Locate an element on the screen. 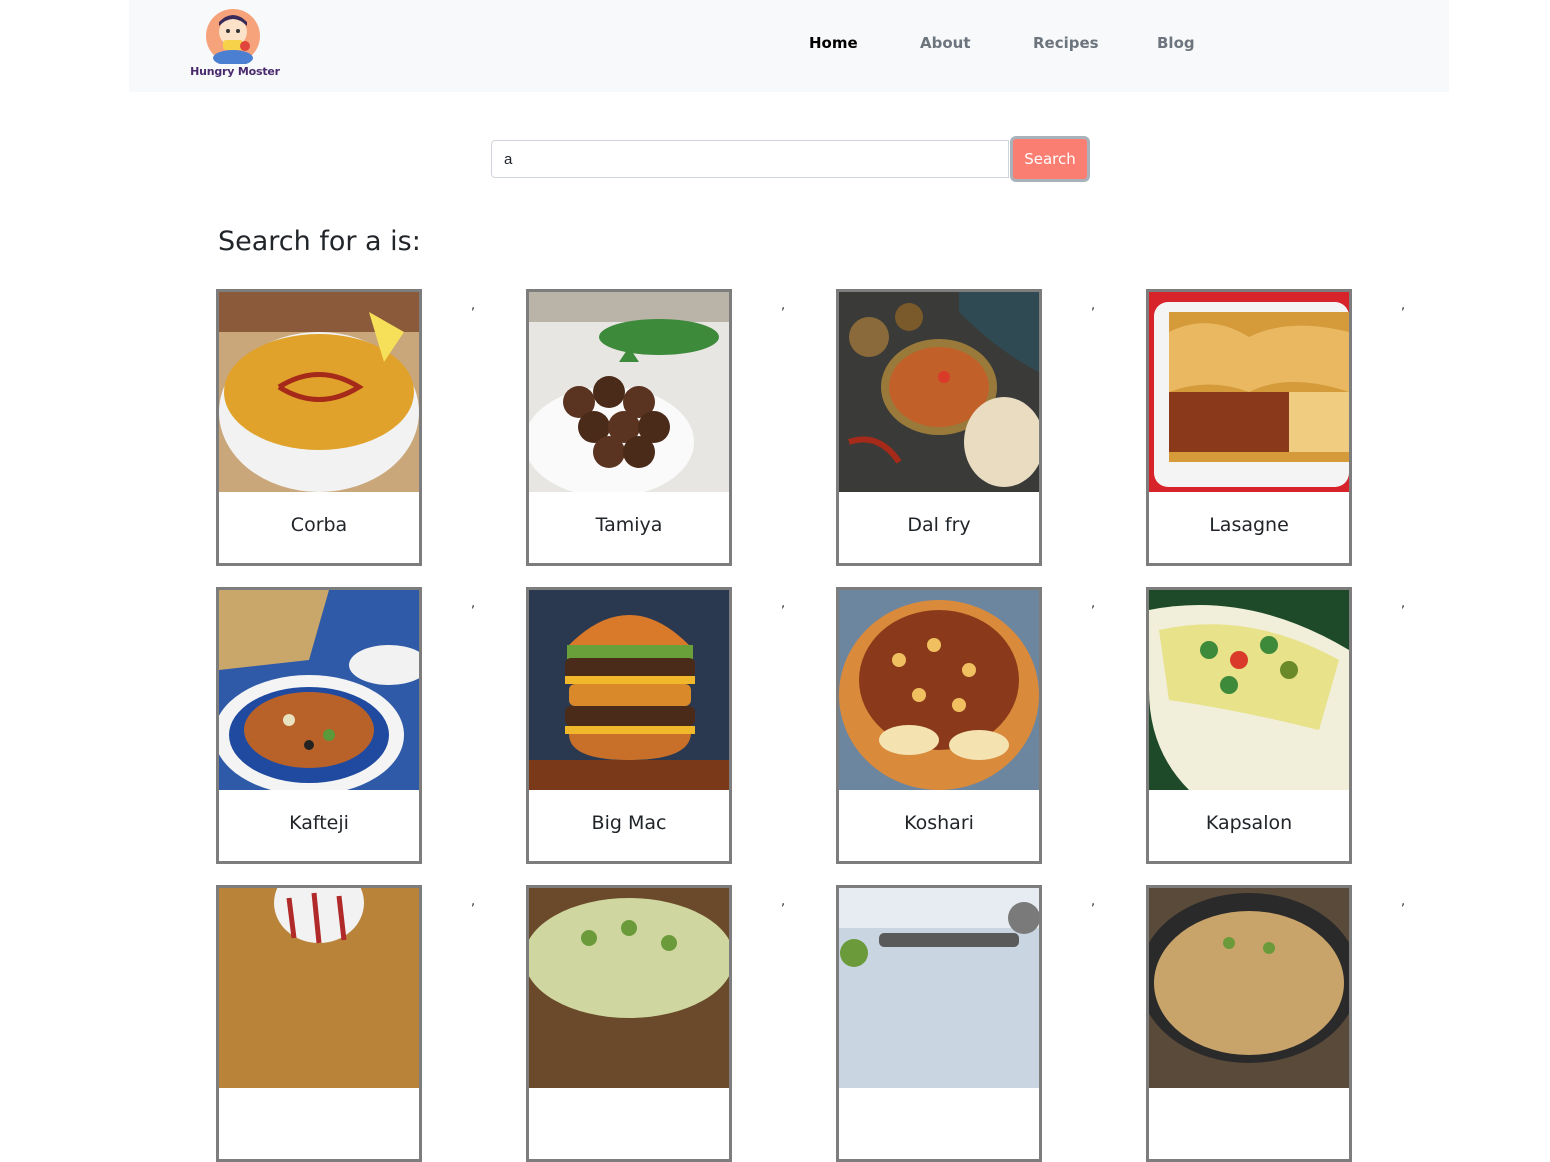 This screenshot has height=1162, width=1550. recipe-title: Lasagne is located at coordinates (1249, 525).